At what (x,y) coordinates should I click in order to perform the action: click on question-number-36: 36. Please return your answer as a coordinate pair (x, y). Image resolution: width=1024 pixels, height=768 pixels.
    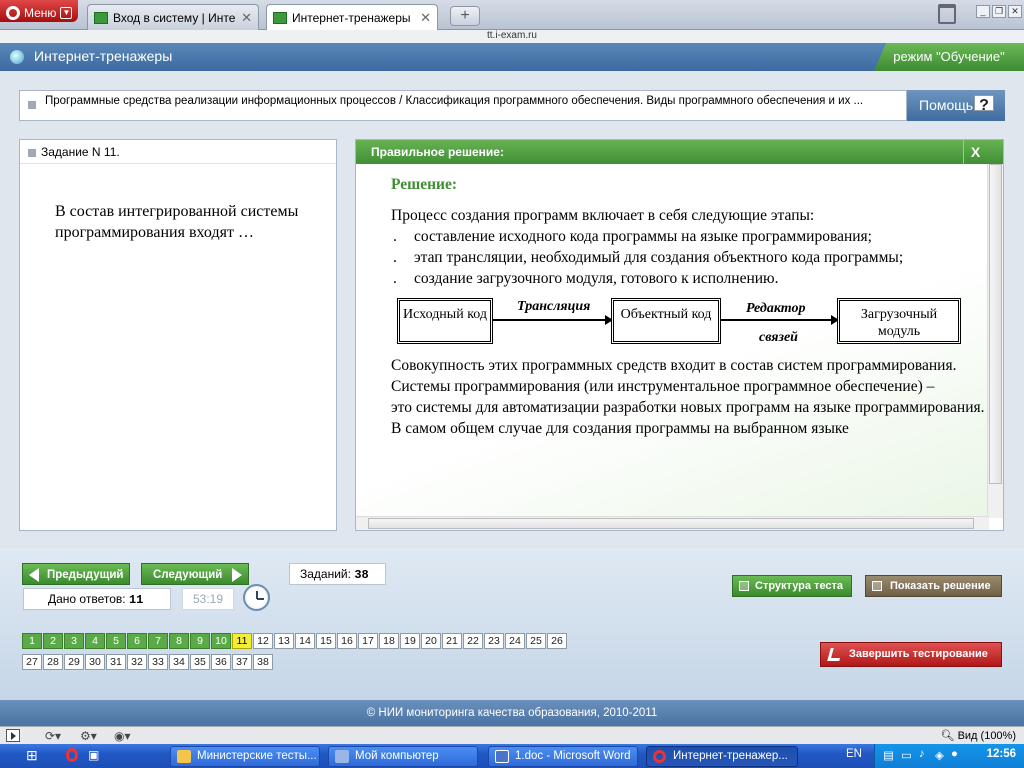
    Looking at the image, I should click on (221, 662).